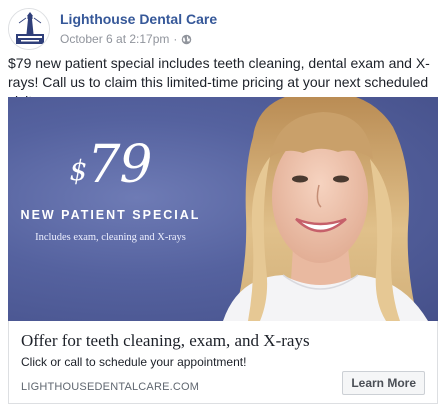 Image resolution: width=446 pixels, height=411 pixels. What do you see at coordinates (383, 383) in the screenshot?
I see `learn-more-button: Learn More` at bounding box center [383, 383].